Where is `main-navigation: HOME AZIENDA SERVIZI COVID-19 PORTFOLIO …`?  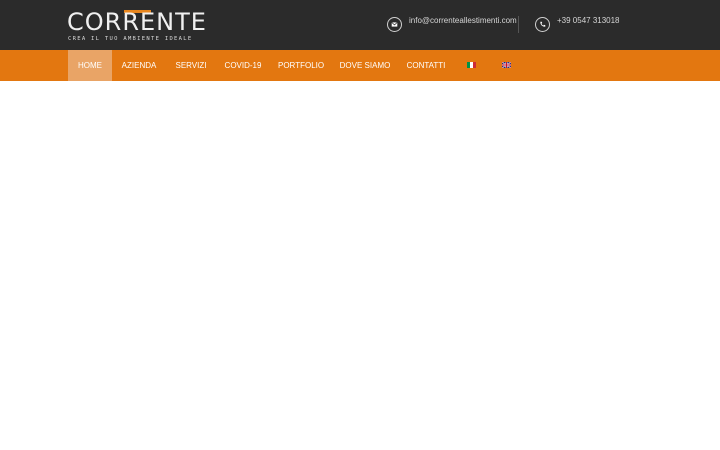 main-navigation: HOME AZIENDA SERVIZI COVID-19 PORTFOLIO … is located at coordinates (360, 65).